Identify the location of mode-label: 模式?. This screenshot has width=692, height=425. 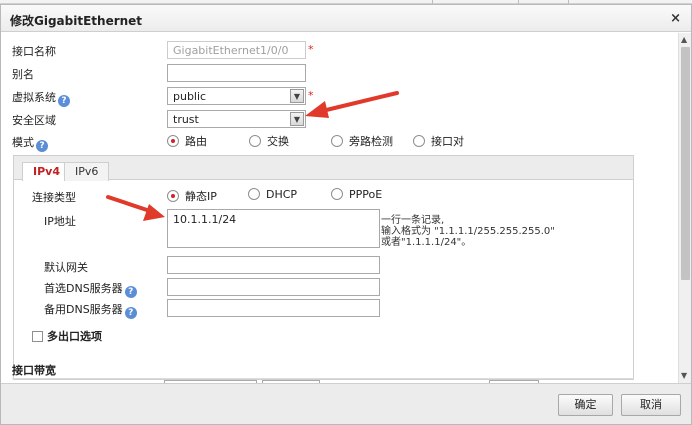
(30, 143).